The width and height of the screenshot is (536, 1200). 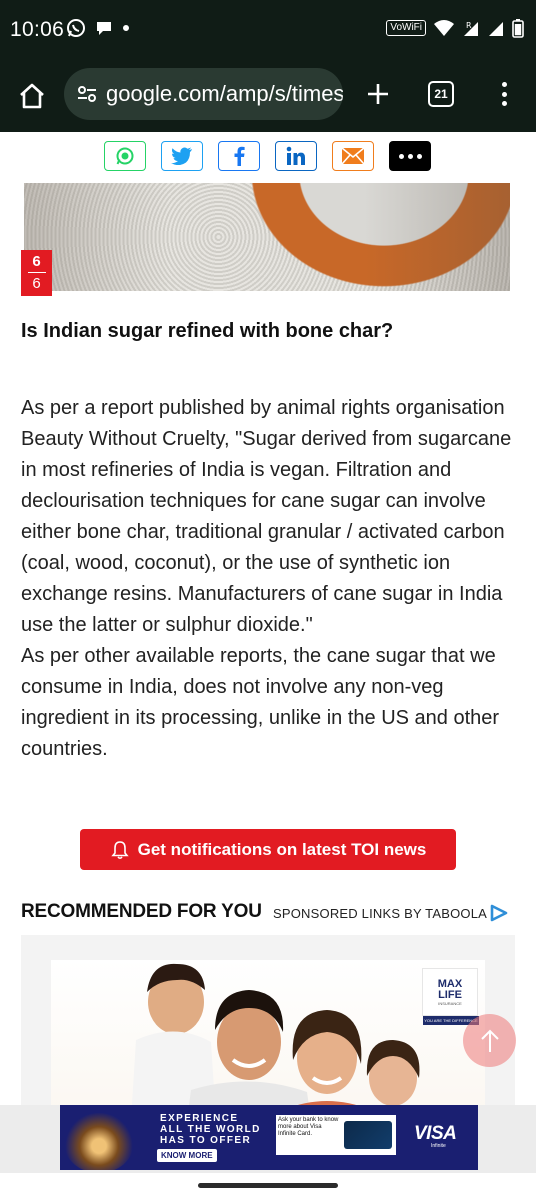 I want to click on share-bar, so click(x=267, y=156).